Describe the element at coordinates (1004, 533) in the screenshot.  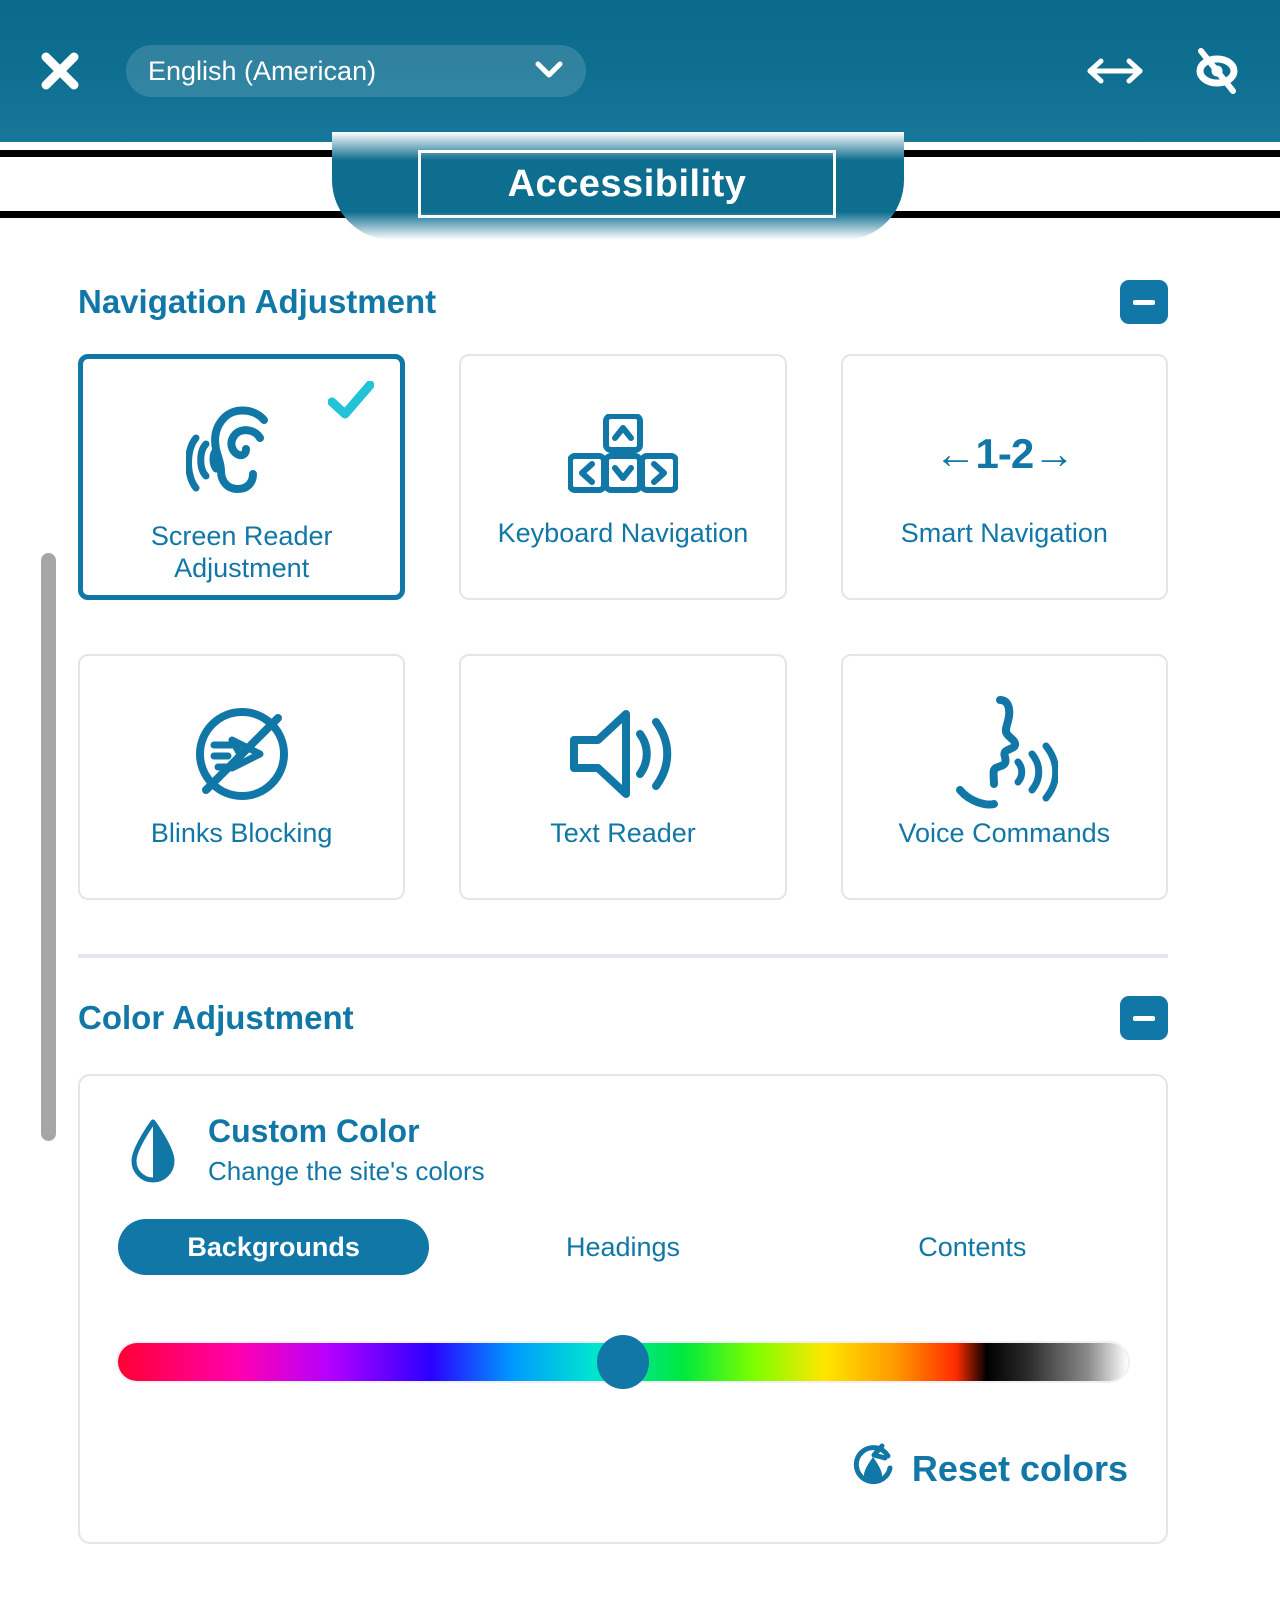
I see `feature-card-label: Smart Navigation` at that location.